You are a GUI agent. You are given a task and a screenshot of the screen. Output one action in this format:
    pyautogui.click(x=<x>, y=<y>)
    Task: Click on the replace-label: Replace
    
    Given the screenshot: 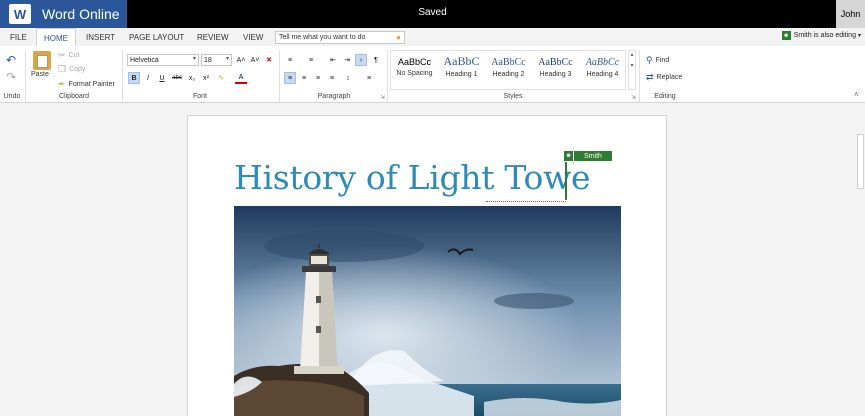 What is the action you would take?
    pyautogui.click(x=669, y=77)
    